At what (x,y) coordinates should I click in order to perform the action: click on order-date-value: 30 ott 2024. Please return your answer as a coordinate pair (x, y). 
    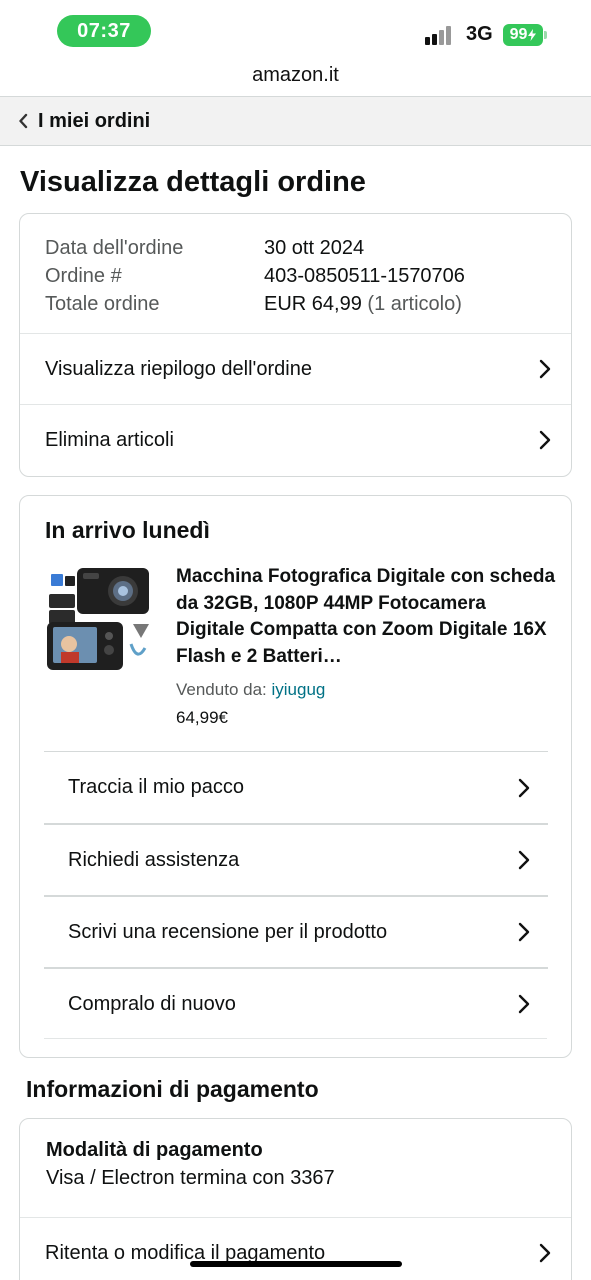
    Looking at the image, I should click on (314, 248).